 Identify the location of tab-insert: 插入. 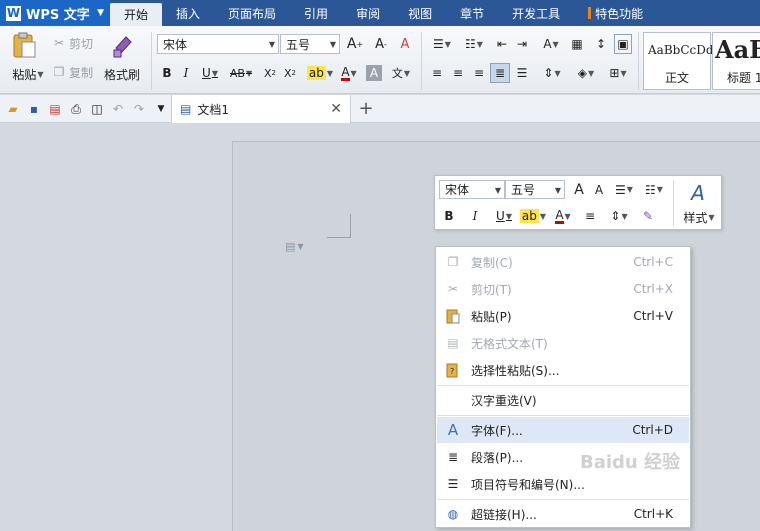
(188, 13).